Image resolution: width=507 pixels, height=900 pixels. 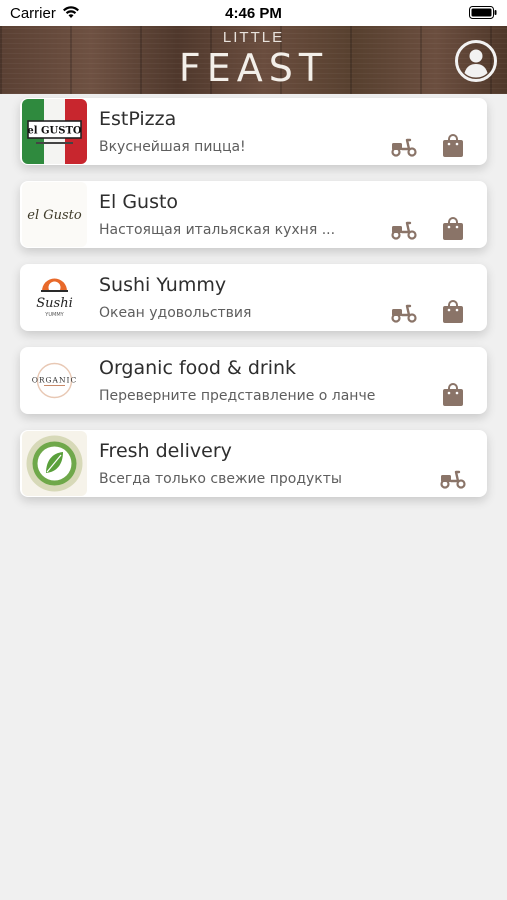 I want to click on status-time: 4:46 PM, so click(x=253, y=13).